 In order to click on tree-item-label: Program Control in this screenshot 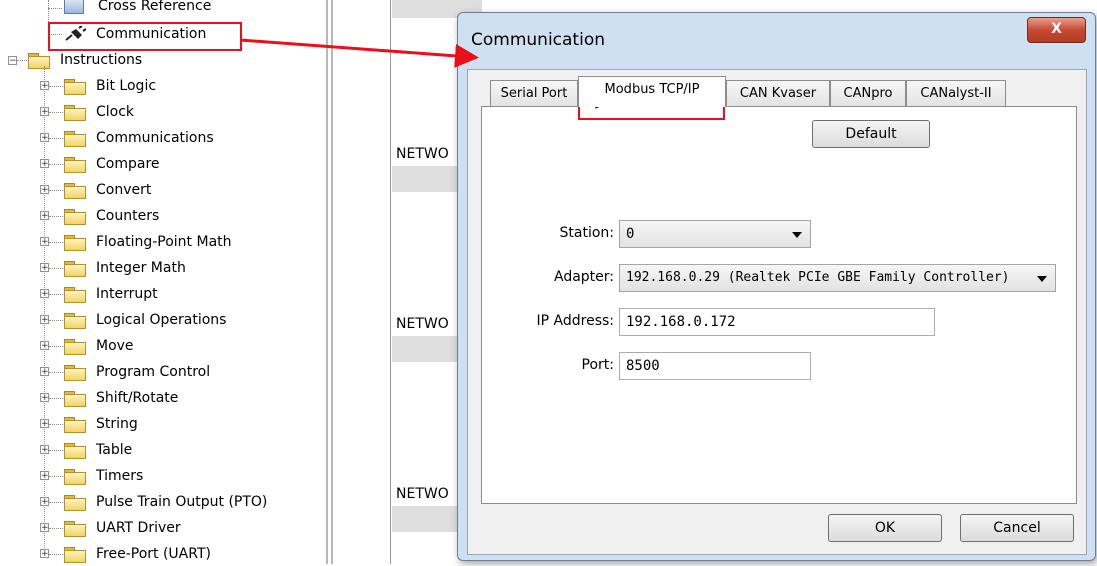, I will do `click(153, 372)`.